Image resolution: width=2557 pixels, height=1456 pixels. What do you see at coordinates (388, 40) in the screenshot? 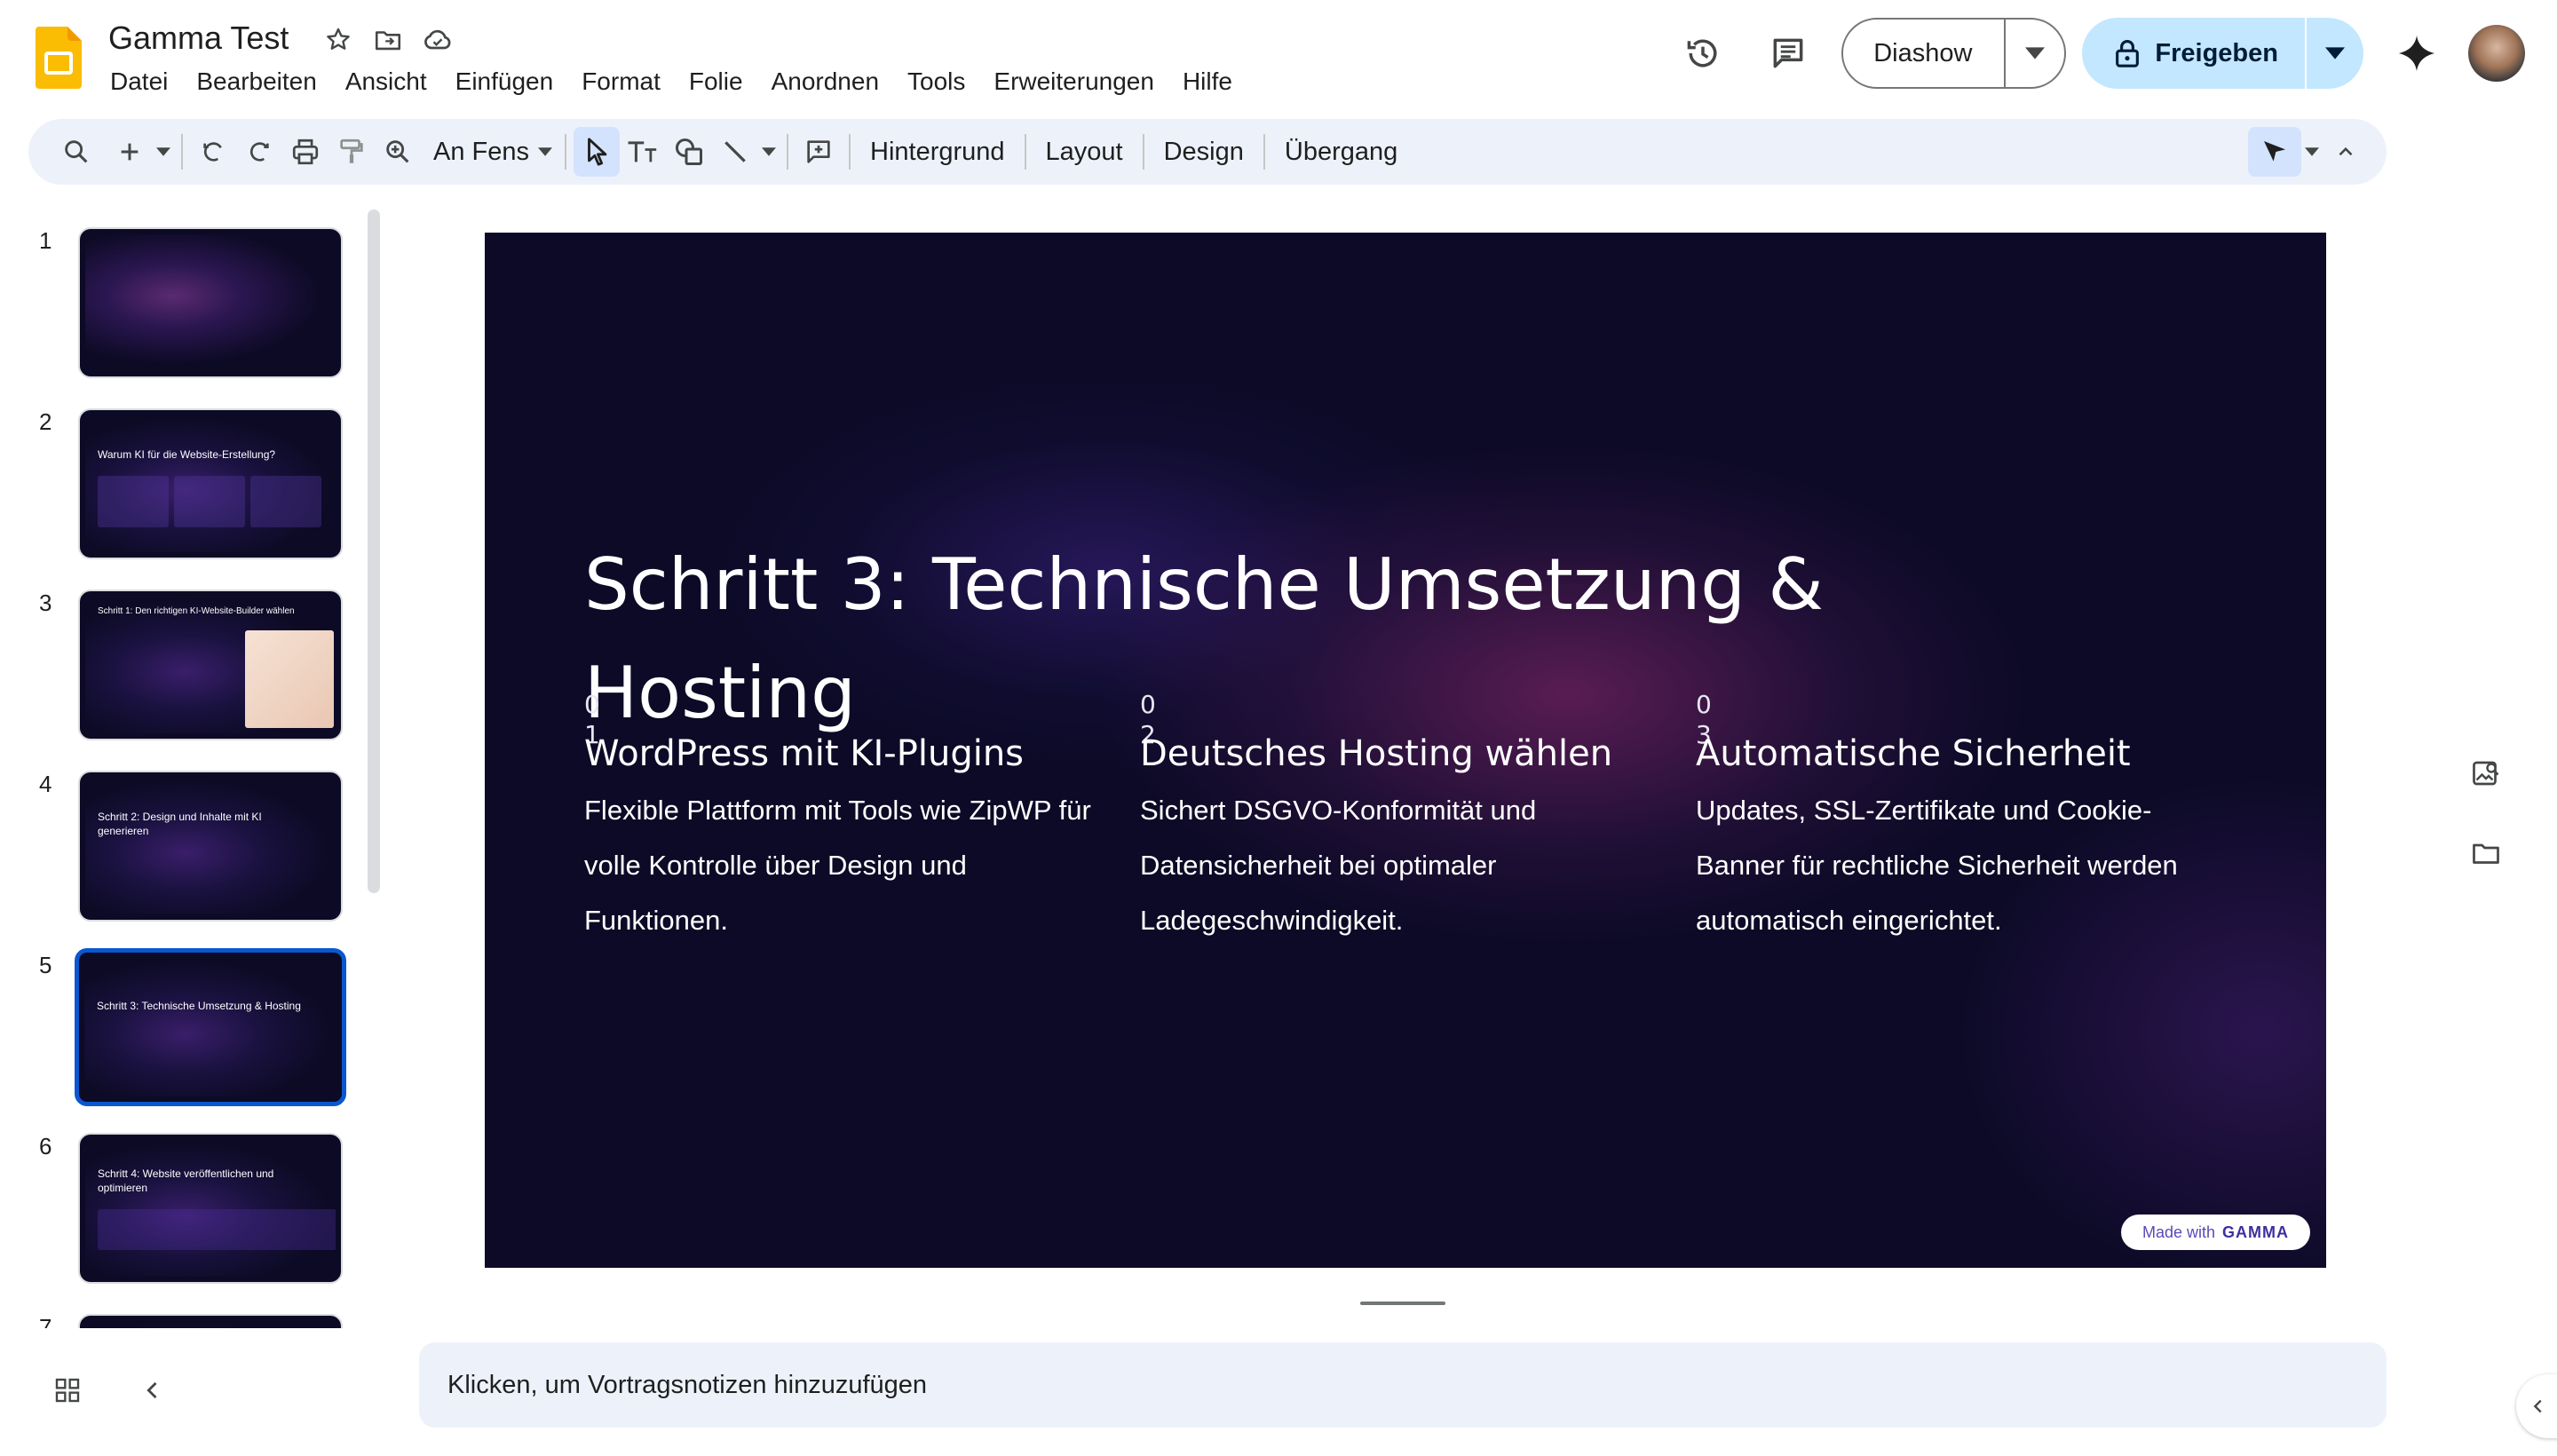
I see `move-to-folder-icon` at bounding box center [388, 40].